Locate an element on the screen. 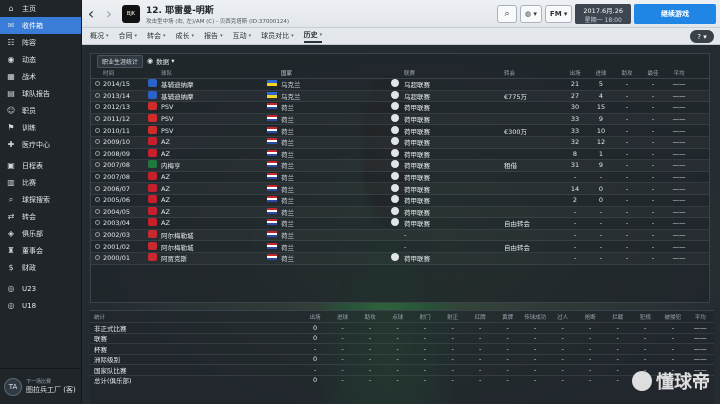 Image resolution: width=720 pixels, height=404 pixels. continue-button: 继续游戏 is located at coordinates (675, 14).